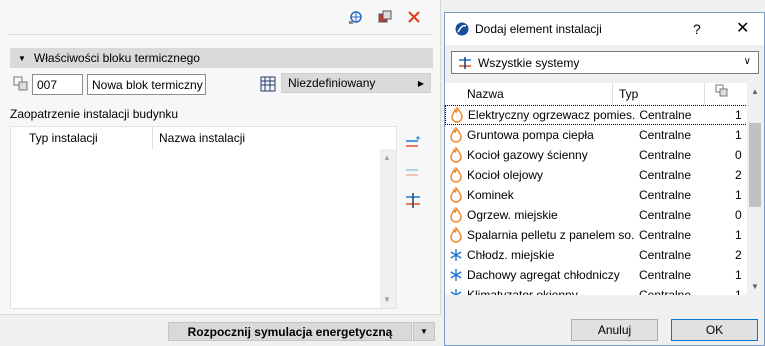 This screenshot has width=765, height=346. Describe the element at coordinates (332, 83) in the screenshot. I see `type-dropdown-label: Niezdefiniowany` at that location.